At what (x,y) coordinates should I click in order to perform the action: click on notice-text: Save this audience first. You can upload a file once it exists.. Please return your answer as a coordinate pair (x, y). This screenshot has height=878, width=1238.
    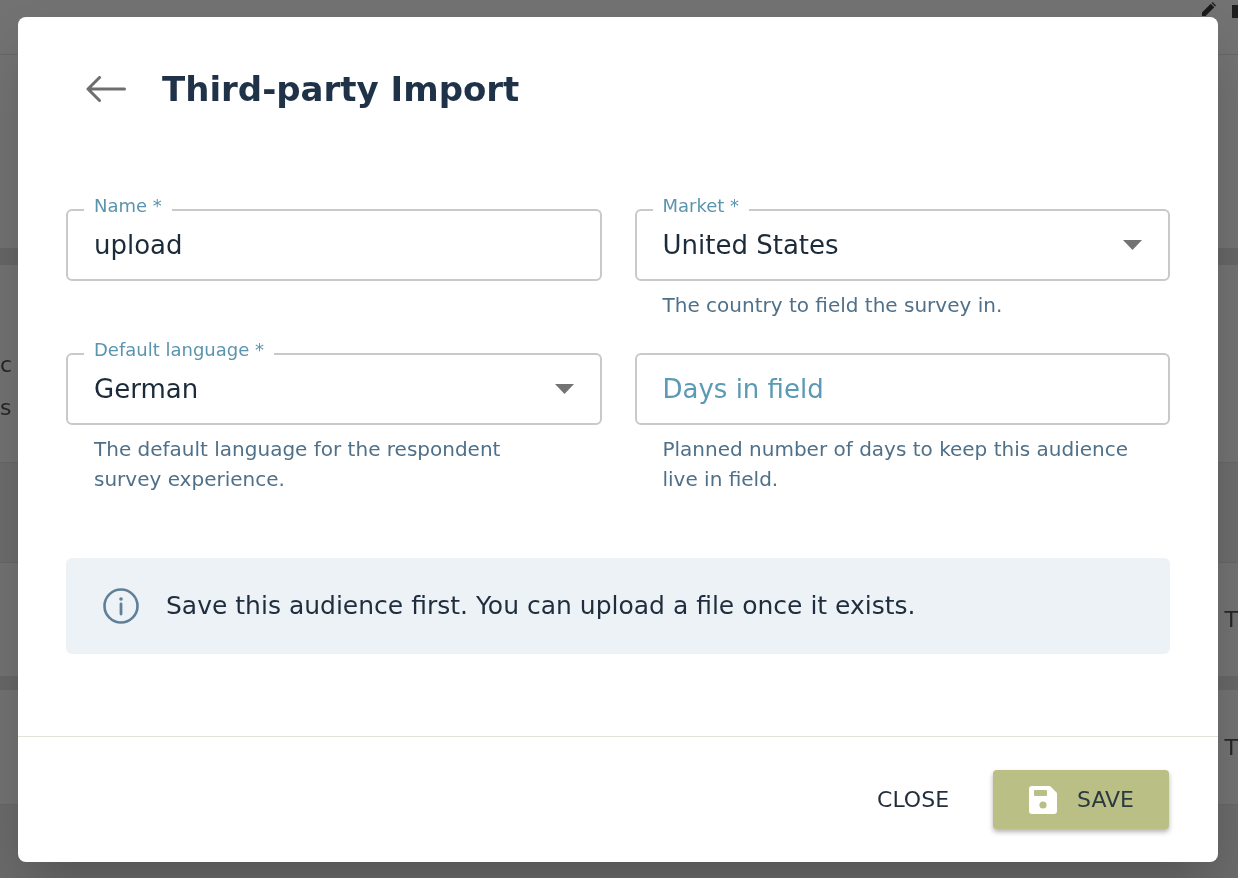
    Looking at the image, I should click on (541, 606).